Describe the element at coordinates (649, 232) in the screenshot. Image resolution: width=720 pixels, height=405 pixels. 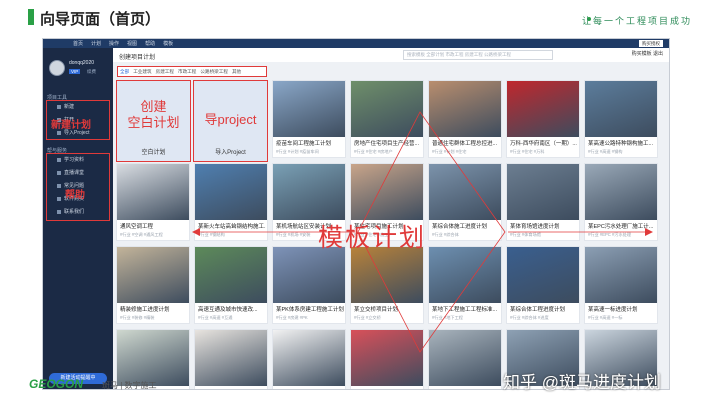
I see `arrow-head-right` at that location.